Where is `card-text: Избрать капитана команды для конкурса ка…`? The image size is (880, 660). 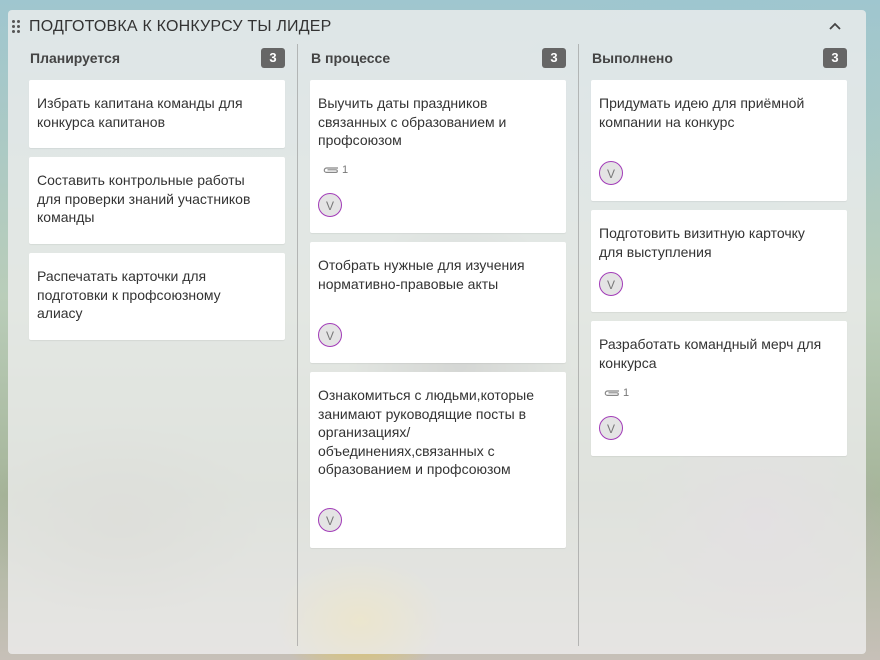
card-text: Избрать капитана команды для конкурса ка… is located at coordinates (140, 112).